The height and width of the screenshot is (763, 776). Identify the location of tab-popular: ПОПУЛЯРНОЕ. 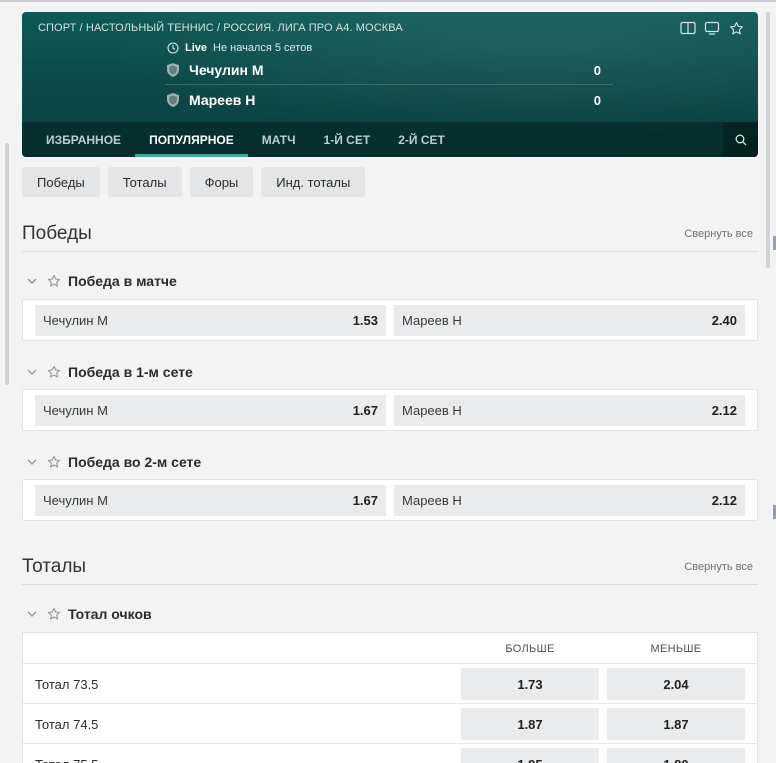
(191, 139).